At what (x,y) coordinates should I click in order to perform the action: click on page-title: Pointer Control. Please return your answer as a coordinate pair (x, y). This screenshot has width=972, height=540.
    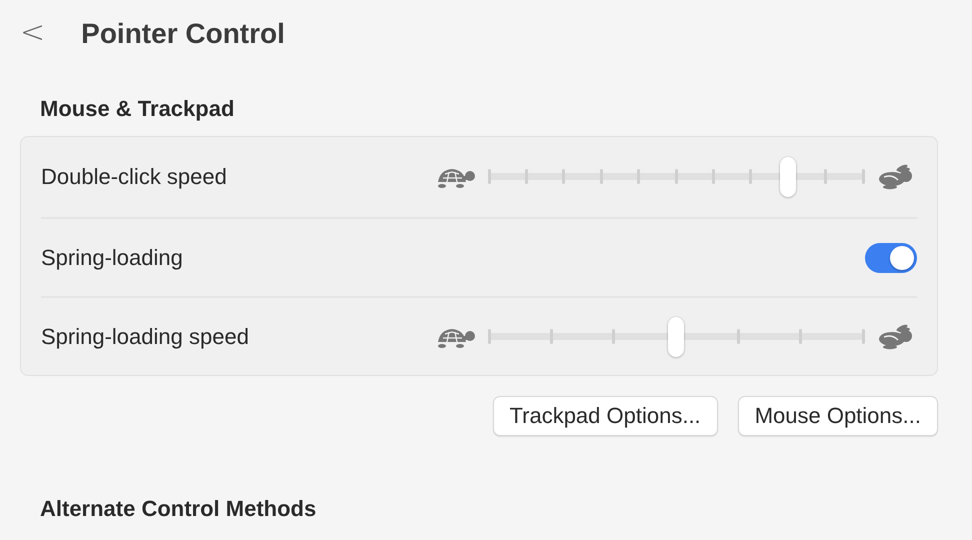
    Looking at the image, I should click on (183, 34).